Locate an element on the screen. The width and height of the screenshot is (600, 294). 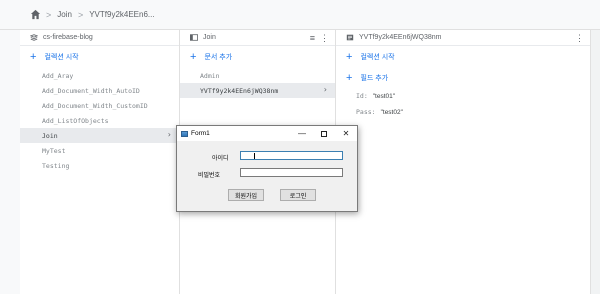
left-gutter is located at coordinates (10, 162).